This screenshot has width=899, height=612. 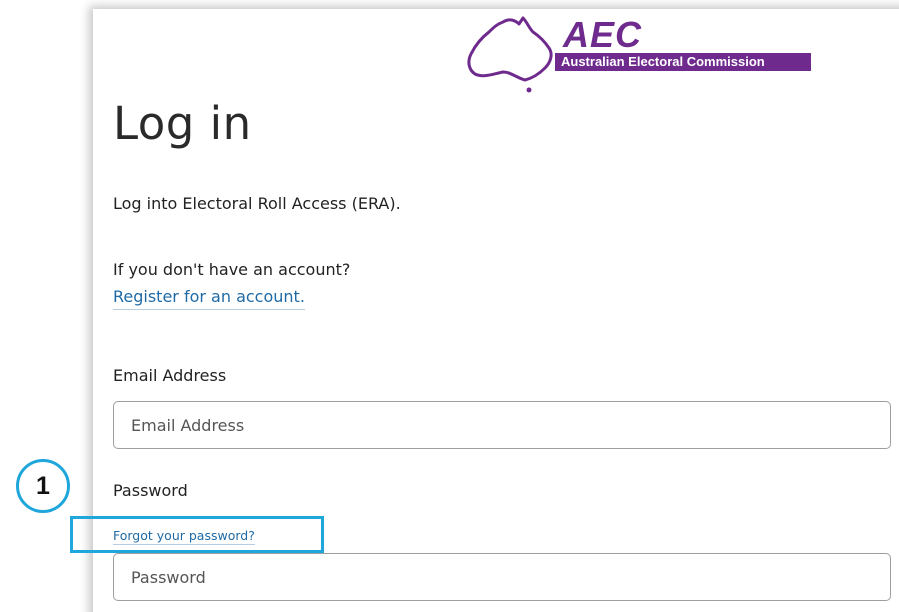 What do you see at coordinates (197, 534) in the screenshot?
I see `callout-highlight-box` at bounding box center [197, 534].